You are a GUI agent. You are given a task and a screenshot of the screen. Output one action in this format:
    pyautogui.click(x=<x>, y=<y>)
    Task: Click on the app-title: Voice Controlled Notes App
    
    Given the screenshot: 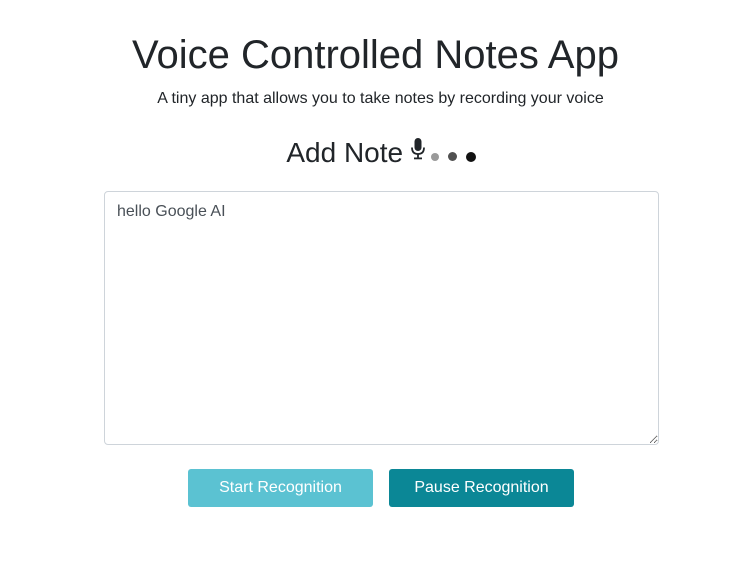 What is the action you would take?
    pyautogui.click(x=375, y=55)
    